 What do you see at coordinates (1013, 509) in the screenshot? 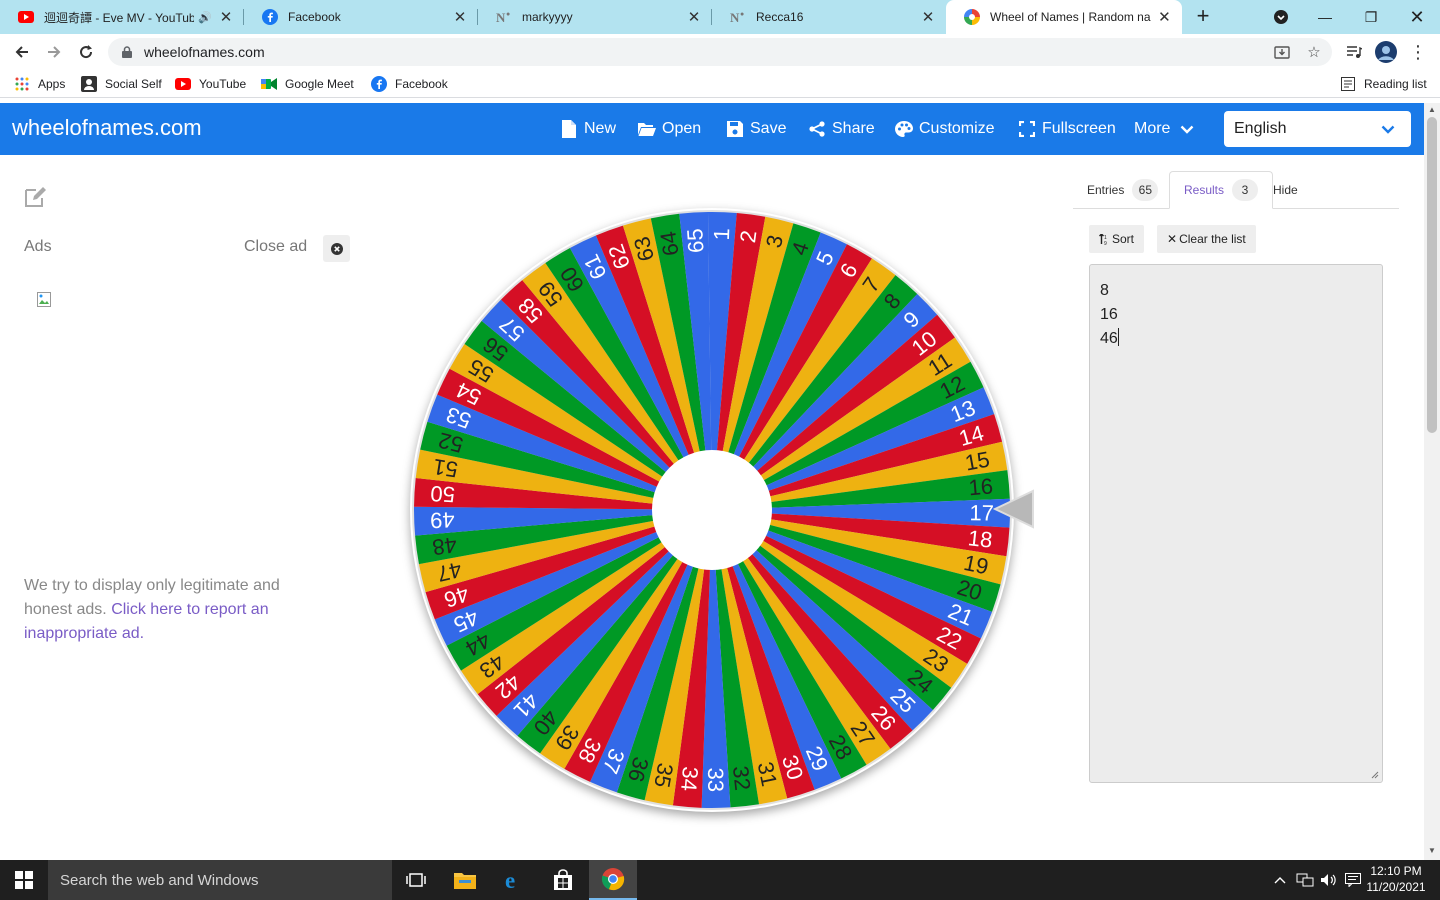
I see `wheel-pointer-icon` at bounding box center [1013, 509].